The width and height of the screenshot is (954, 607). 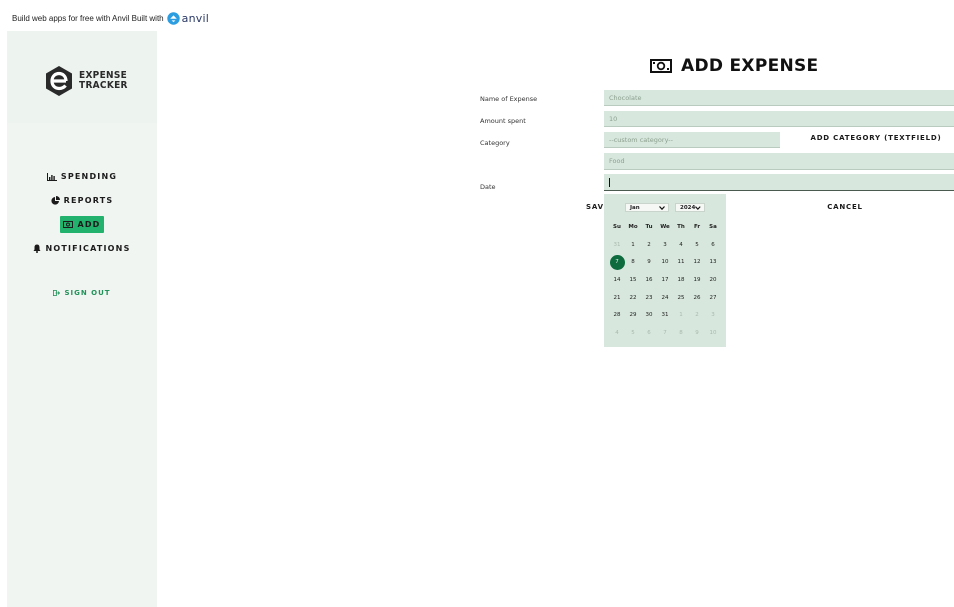 What do you see at coordinates (845, 207) in the screenshot?
I see `cancel-button: CANCEL` at bounding box center [845, 207].